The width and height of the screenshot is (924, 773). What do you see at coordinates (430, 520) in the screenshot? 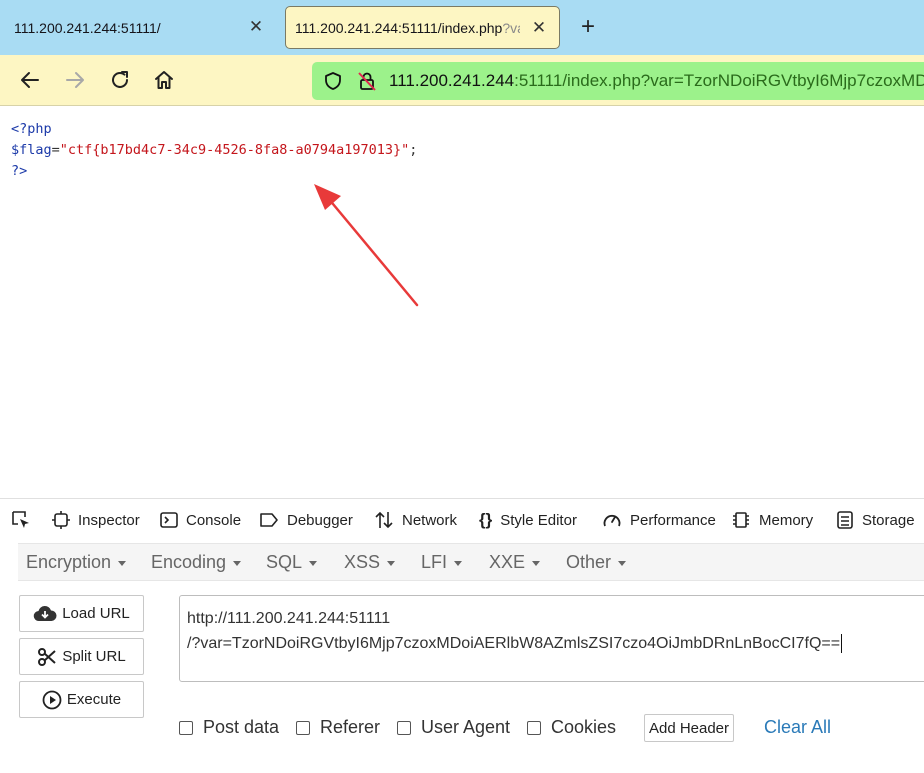
I see `tab-label: Network` at bounding box center [430, 520].